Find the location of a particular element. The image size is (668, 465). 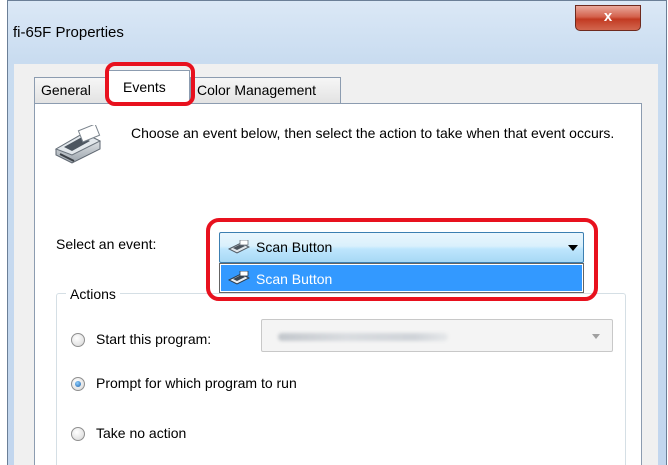

program-select-value is located at coordinates (363, 337).